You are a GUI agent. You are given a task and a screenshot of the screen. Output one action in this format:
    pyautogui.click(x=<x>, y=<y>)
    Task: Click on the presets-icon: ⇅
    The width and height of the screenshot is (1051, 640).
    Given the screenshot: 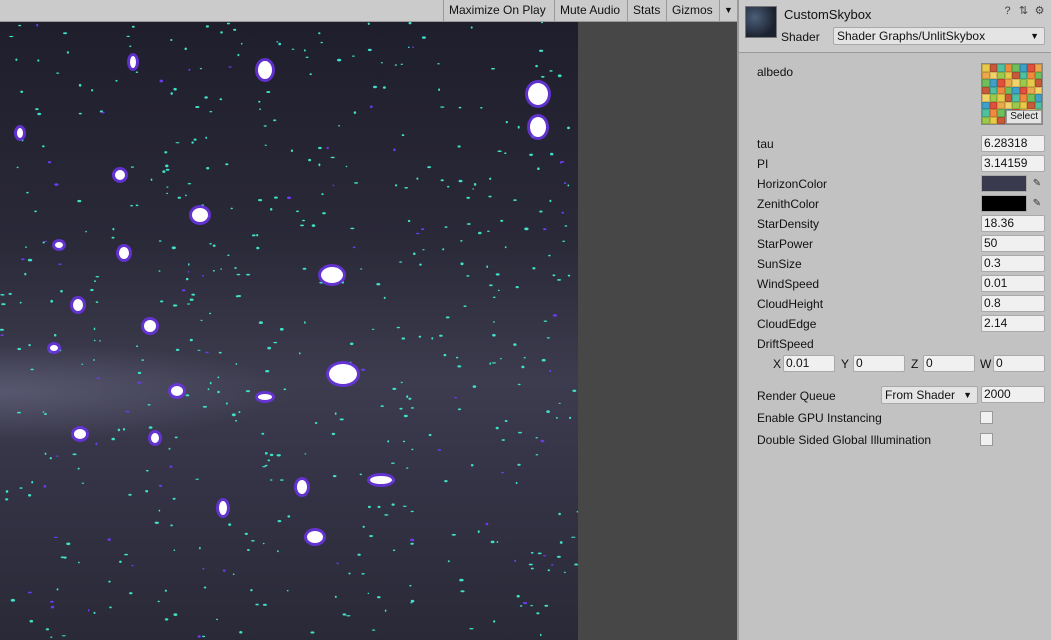 What is the action you would take?
    pyautogui.click(x=1023, y=11)
    